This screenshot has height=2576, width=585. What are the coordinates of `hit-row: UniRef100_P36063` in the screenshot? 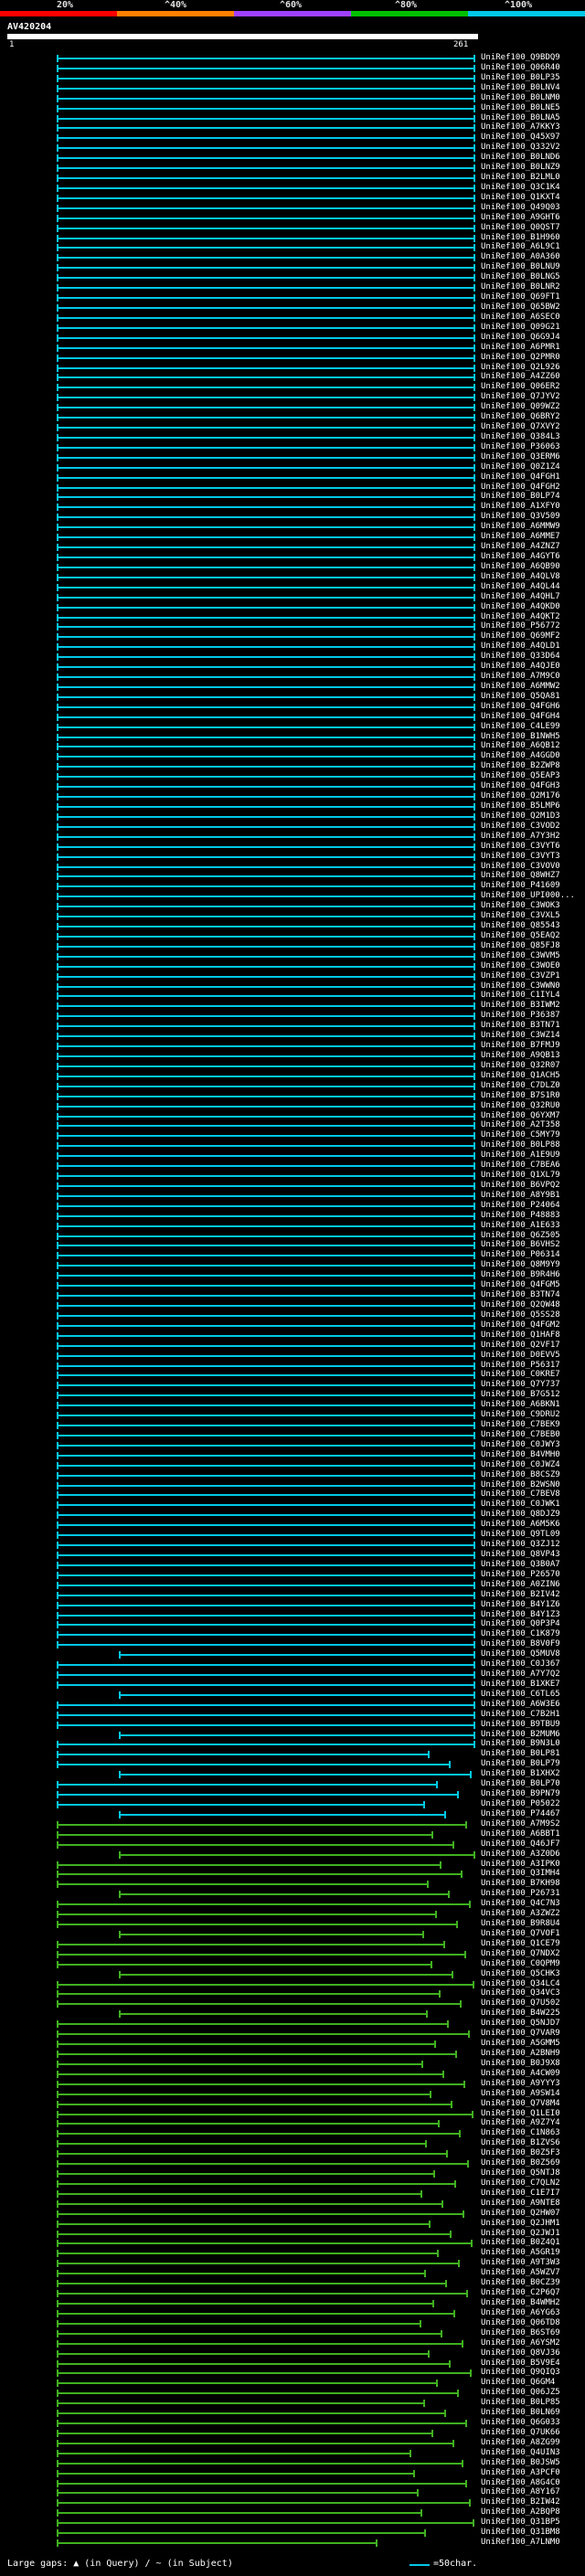 It's located at (293, 446).